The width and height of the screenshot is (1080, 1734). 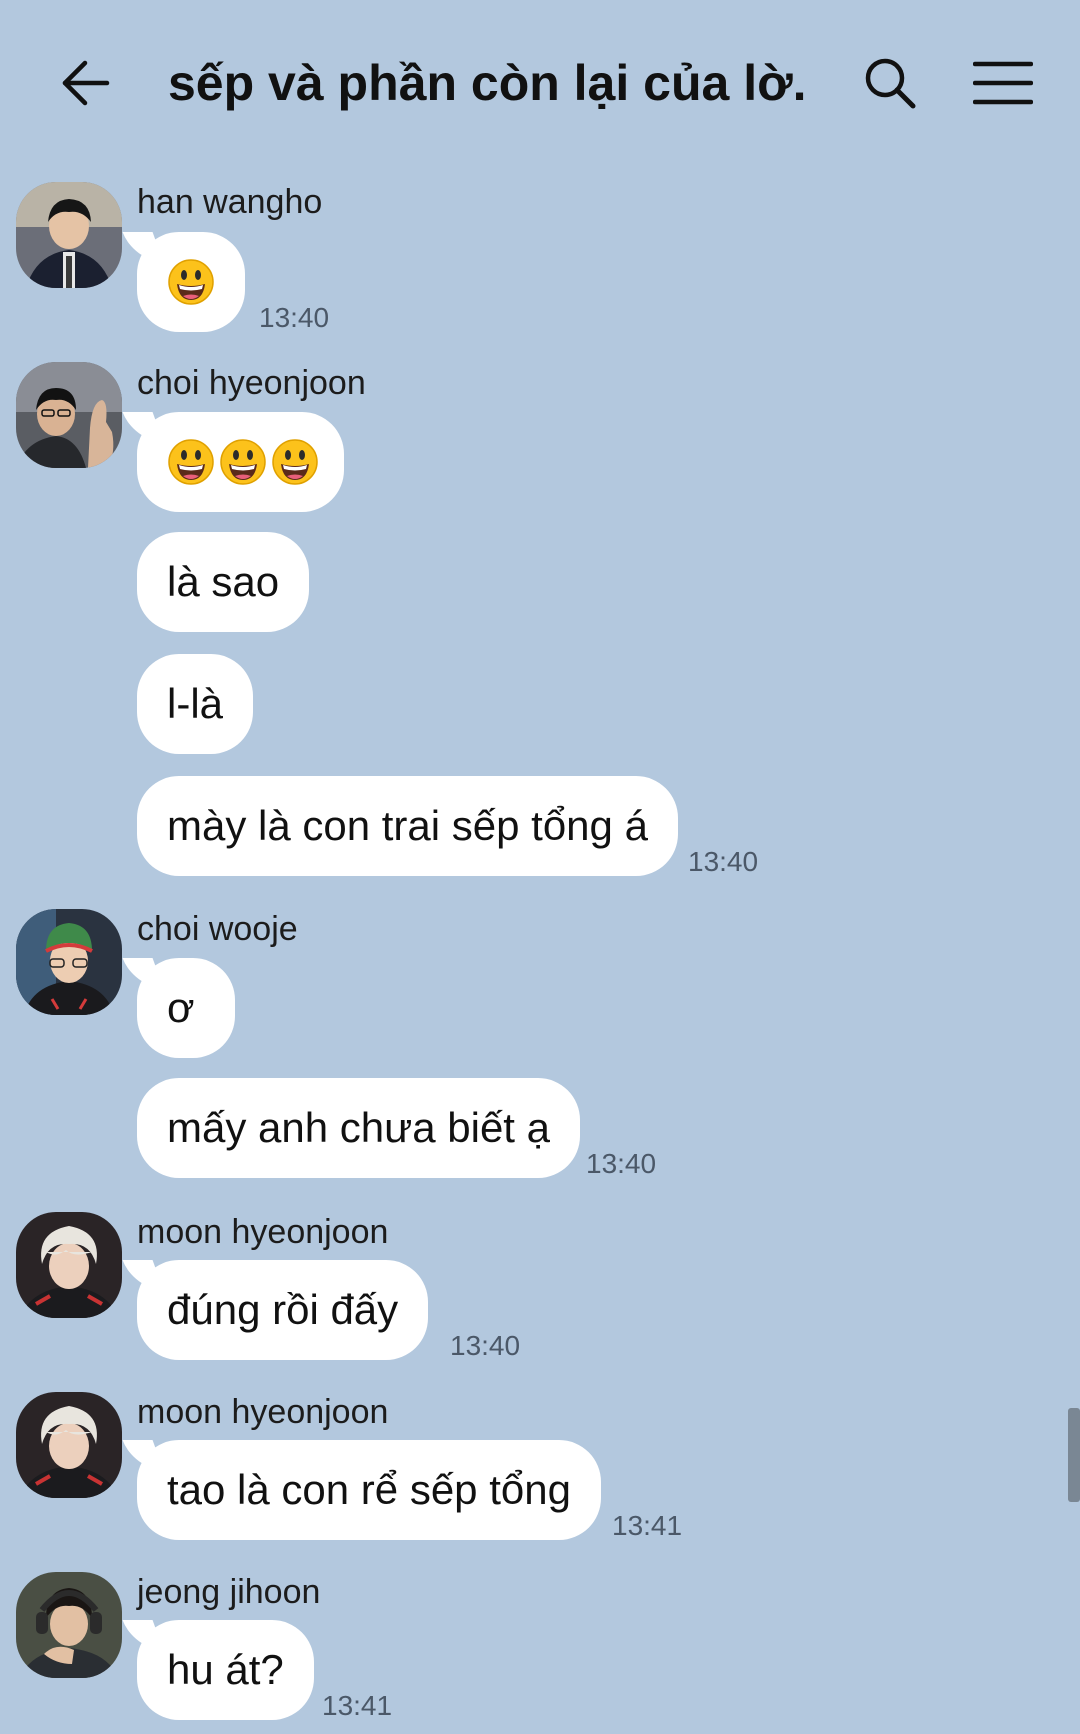 What do you see at coordinates (225, 1670) in the screenshot?
I see `message-bubble: hu át?` at bounding box center [225, 1670].